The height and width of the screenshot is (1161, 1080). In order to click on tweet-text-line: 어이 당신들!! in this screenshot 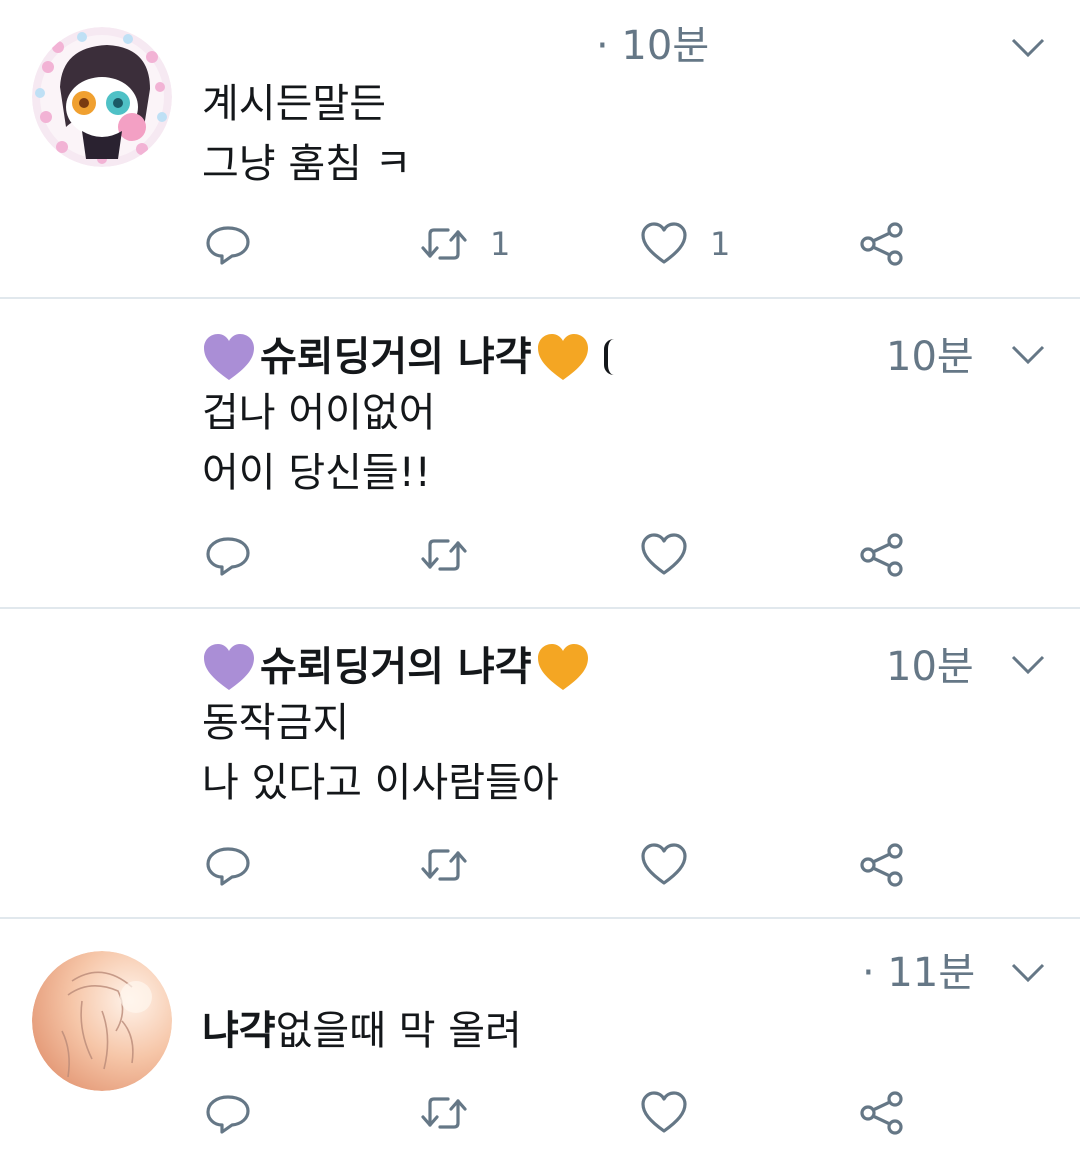, I will do `click(316, 473)`.